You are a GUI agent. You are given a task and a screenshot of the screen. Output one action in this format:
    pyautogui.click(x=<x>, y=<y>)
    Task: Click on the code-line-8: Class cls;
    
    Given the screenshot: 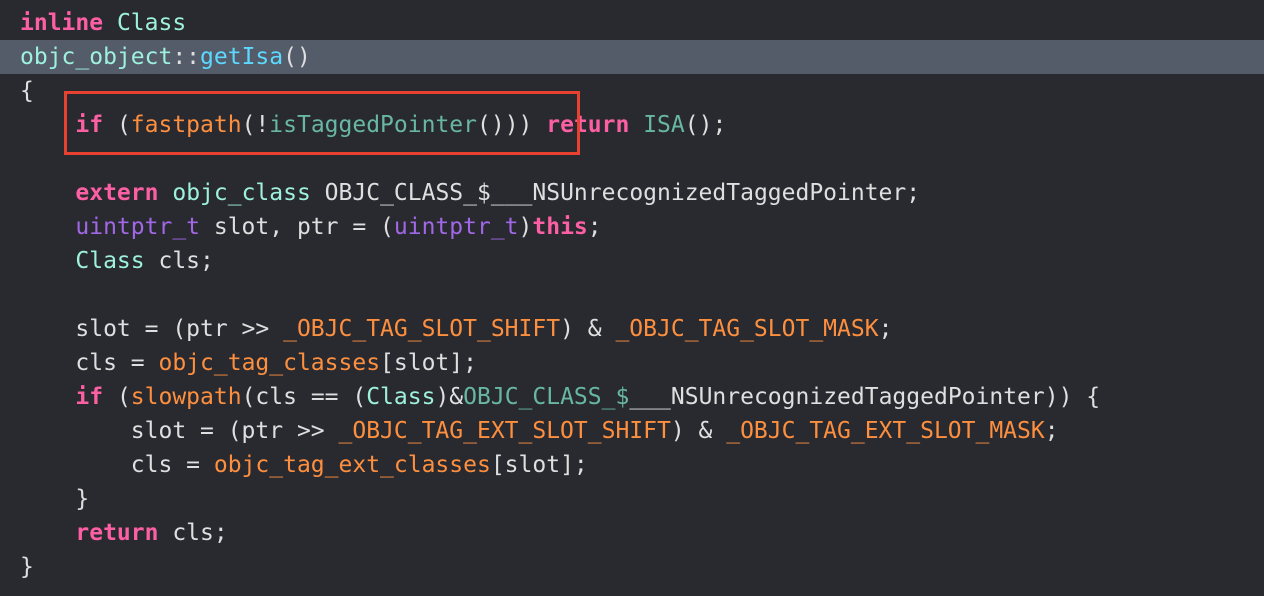 What is the action you would take?
    pyautogui.click(x=144, y=261)
    